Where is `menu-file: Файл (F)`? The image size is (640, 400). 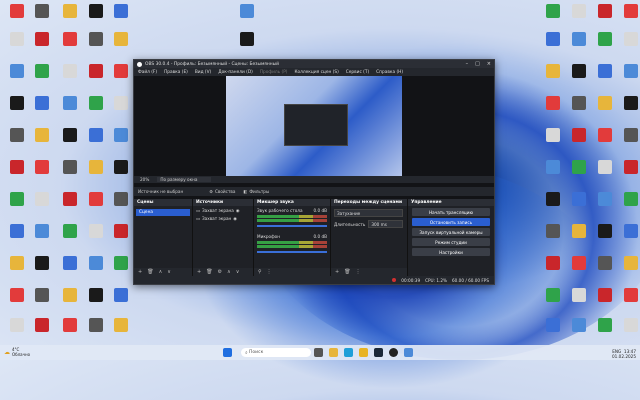 menu-file: Файл (F) is located at coordinates (147, 72).